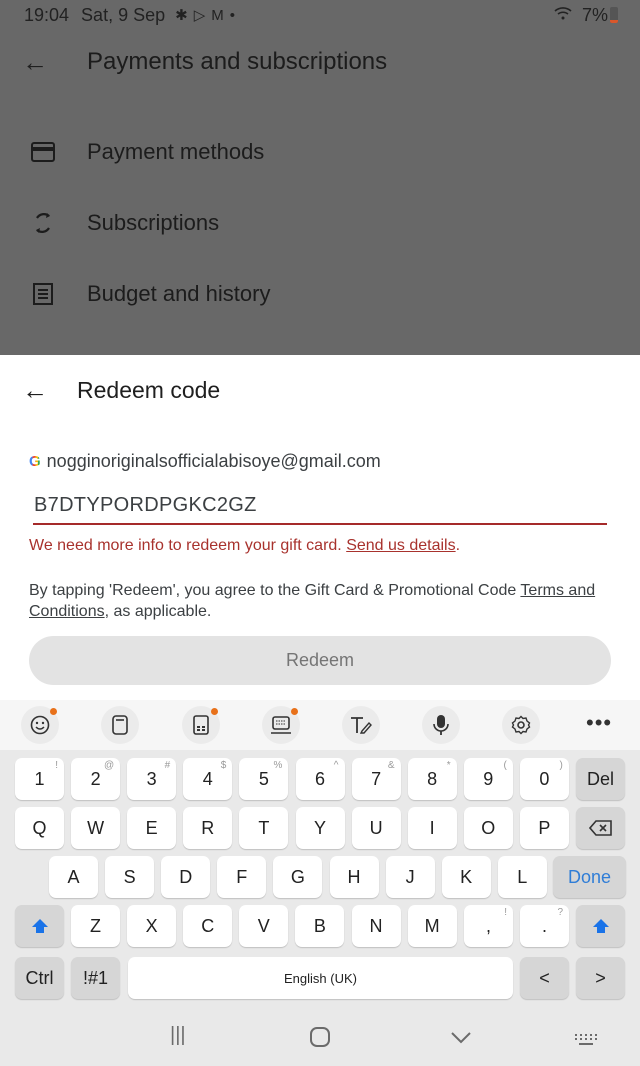  What do you see at coordinates (522, 877) in the screenshot?
I see `key-l: L` at bounding box center [522, 877].